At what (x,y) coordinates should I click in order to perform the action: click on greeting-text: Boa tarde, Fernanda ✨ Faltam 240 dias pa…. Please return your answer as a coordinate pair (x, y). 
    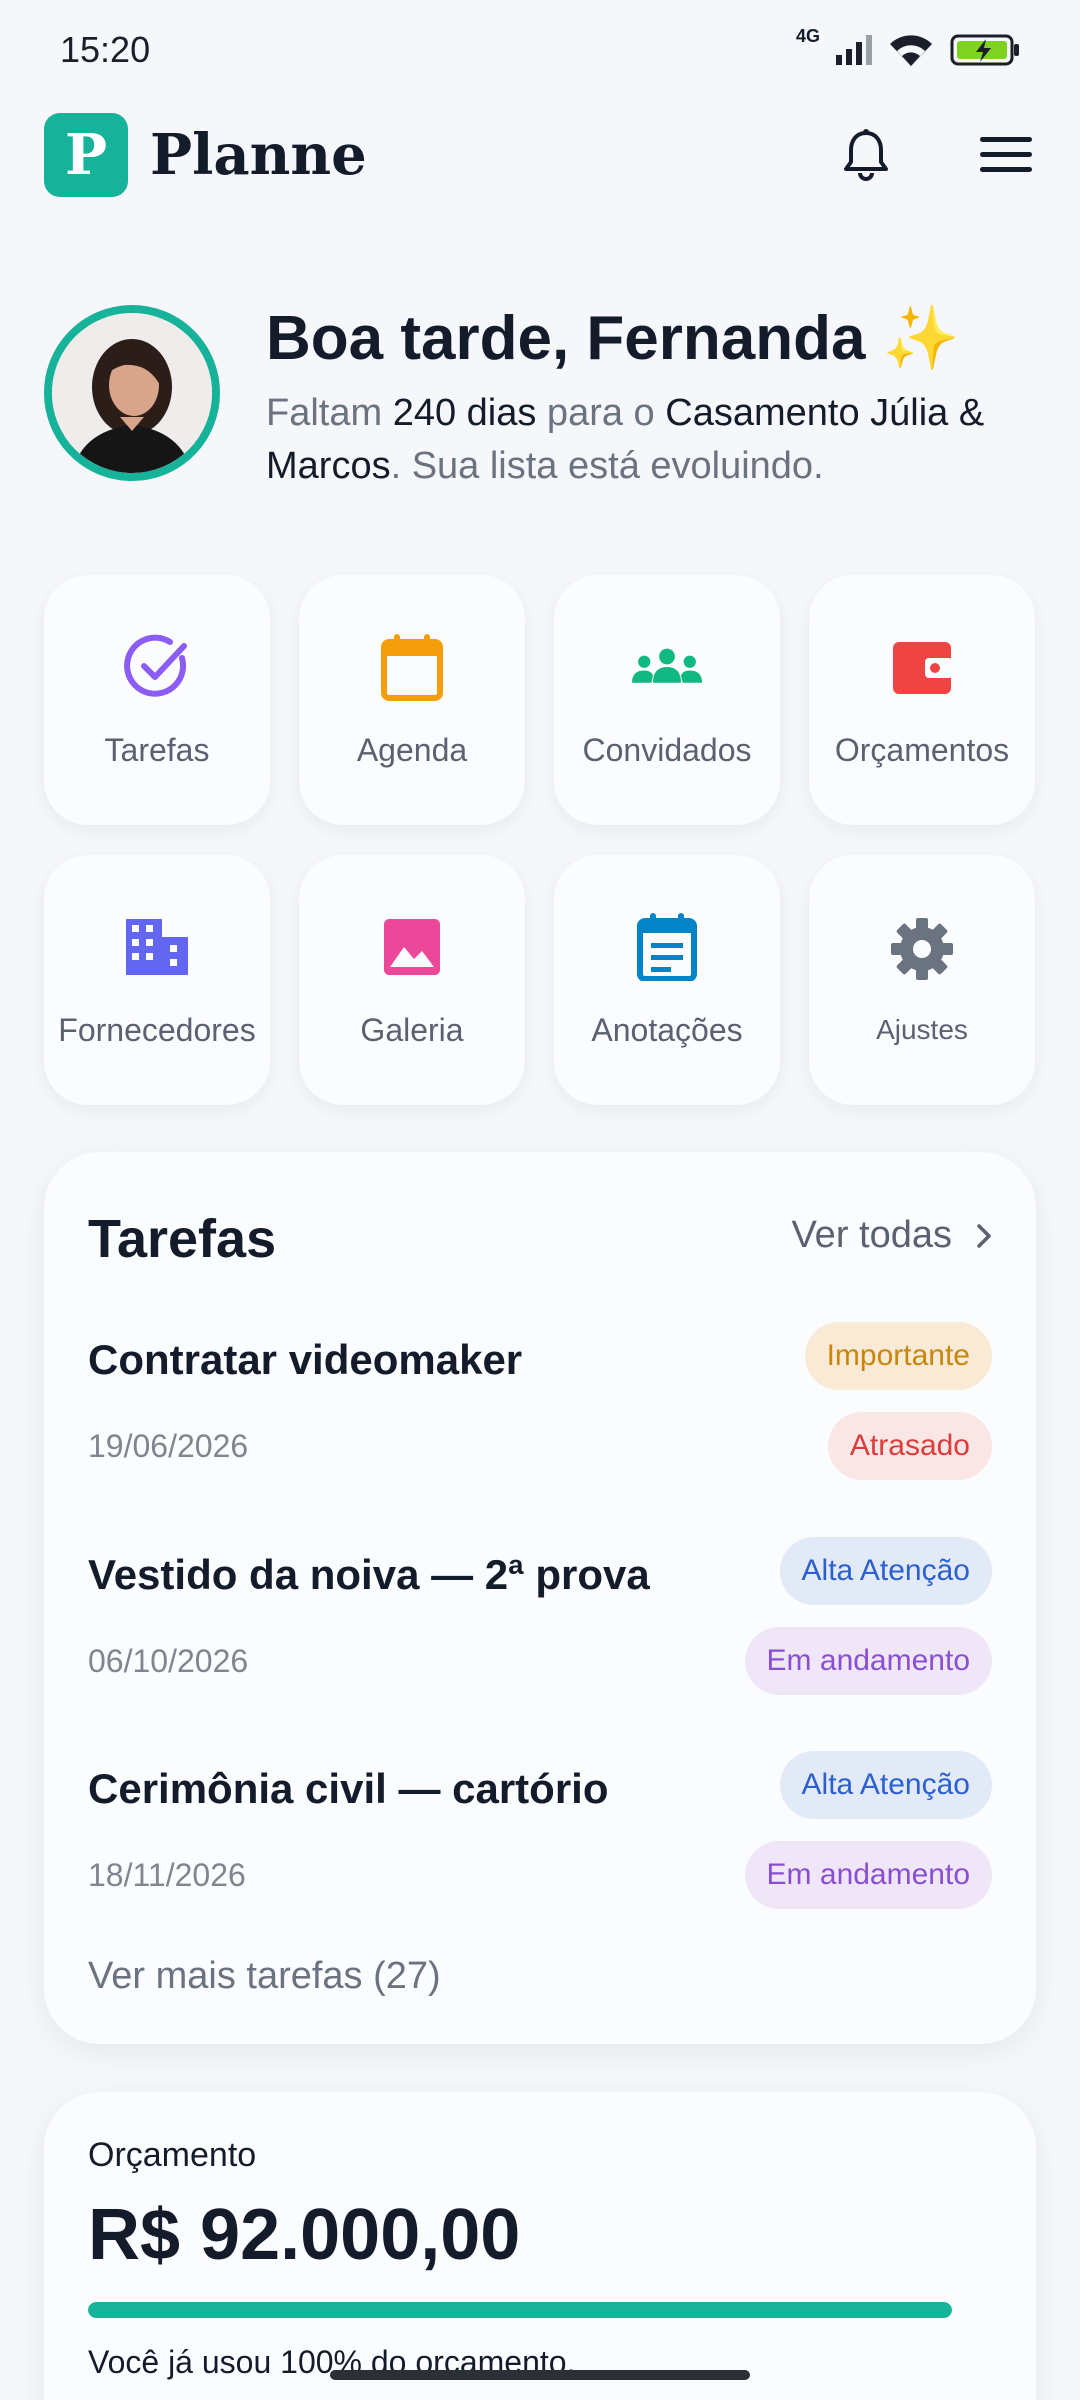
    Looking at the image, I should click on (666, 399).